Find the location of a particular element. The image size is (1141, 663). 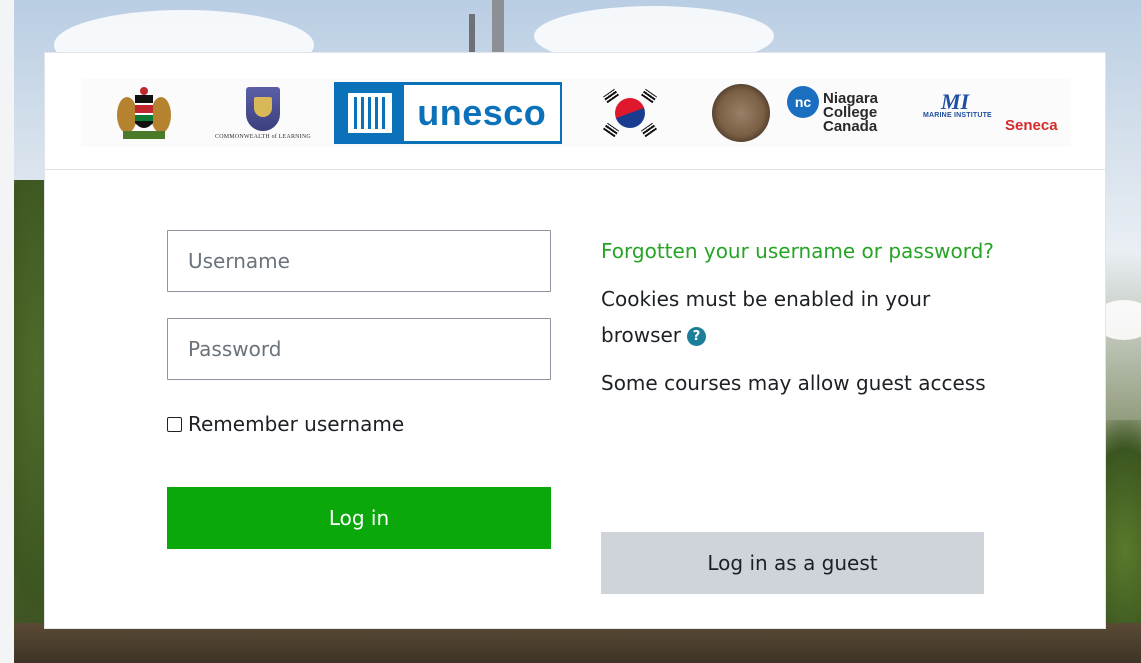

cookies-text: Cookies must be enabled in your browser is located at coordinates (766, 317).